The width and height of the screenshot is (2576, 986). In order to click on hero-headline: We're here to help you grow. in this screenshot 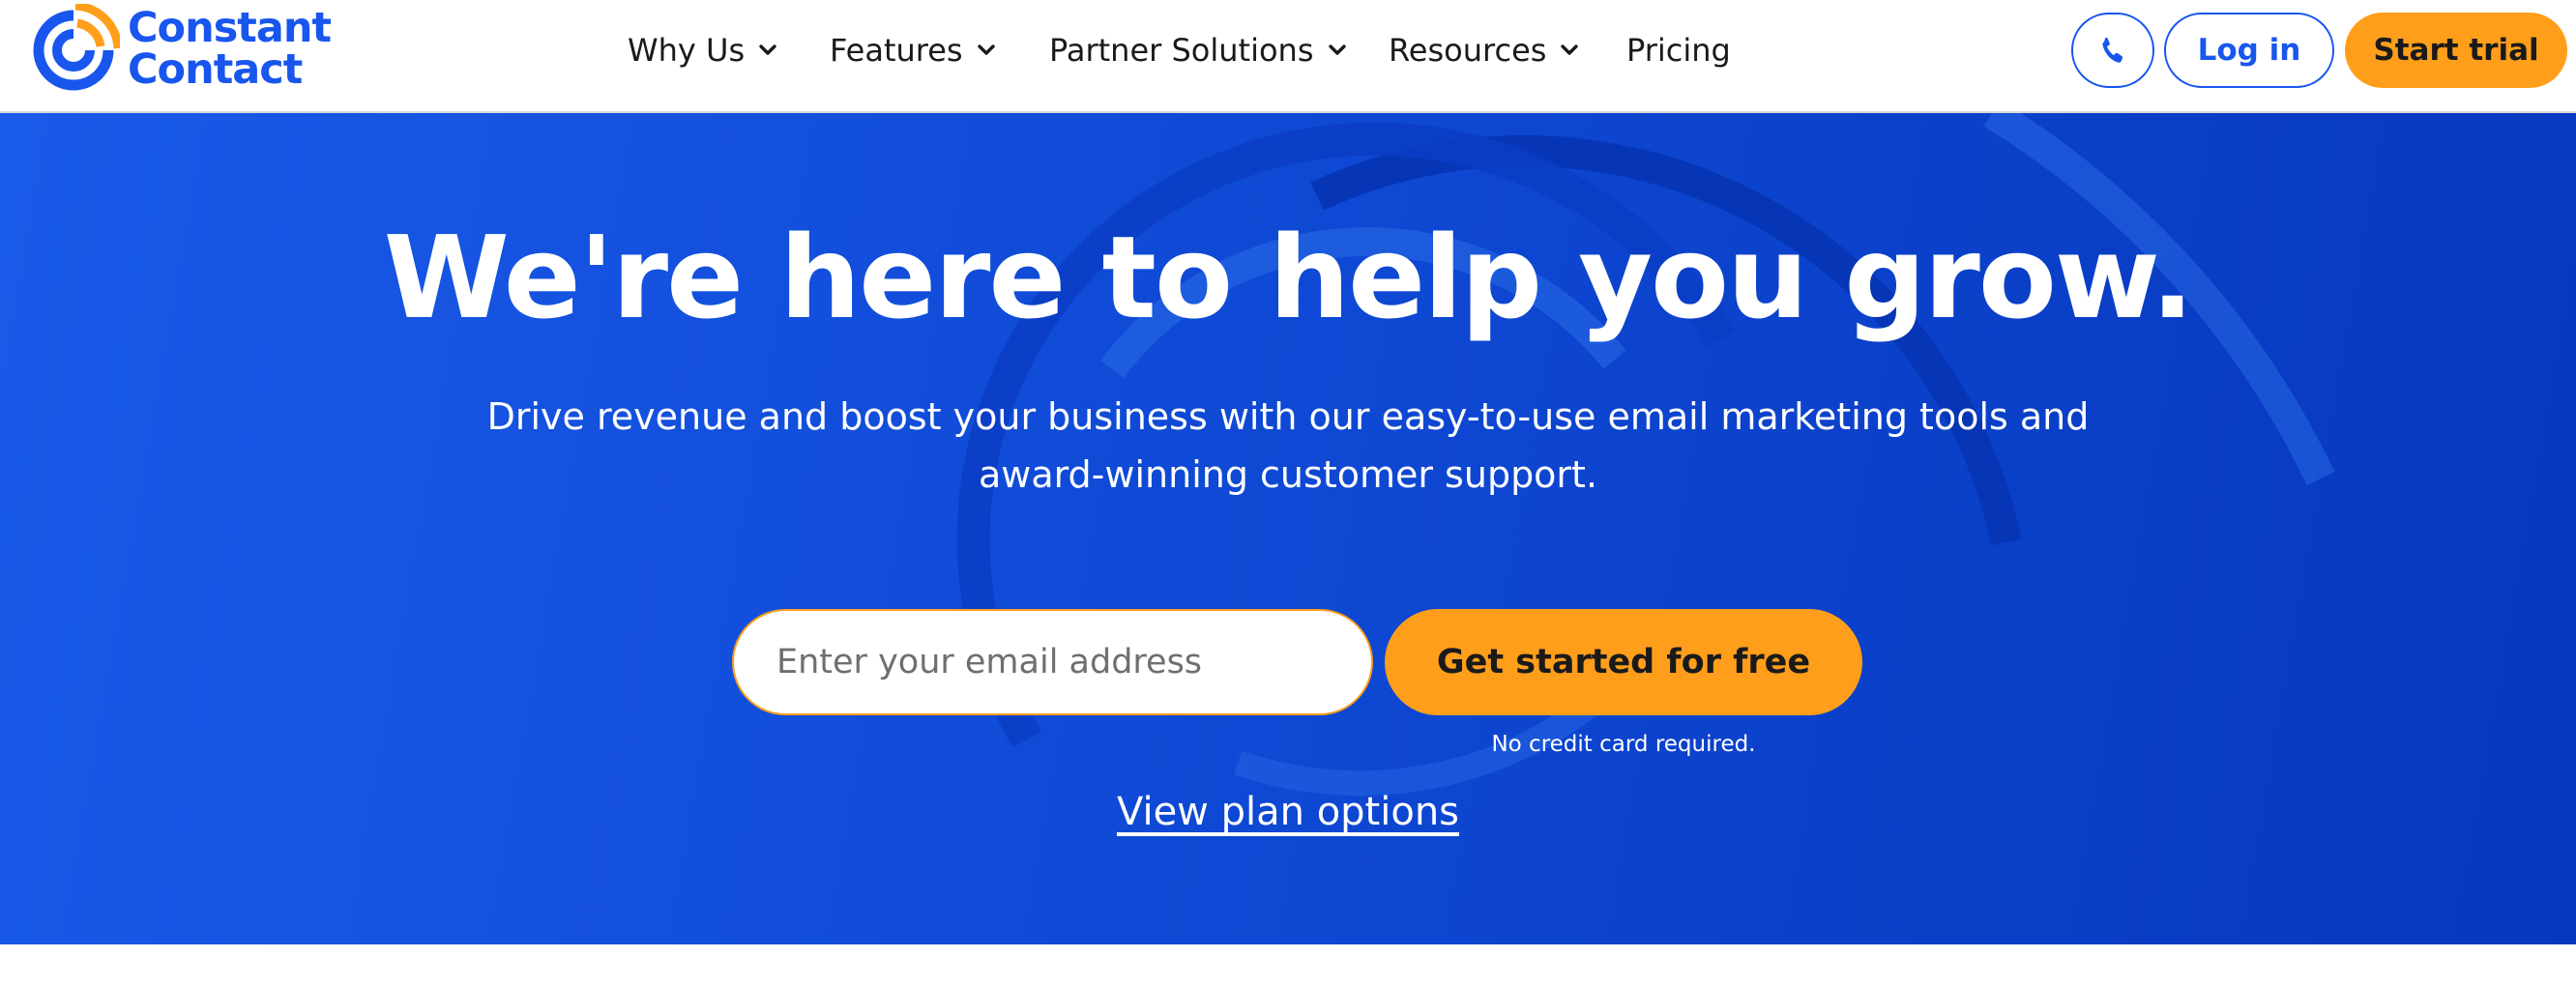, I will do `click(1288, 277)`.